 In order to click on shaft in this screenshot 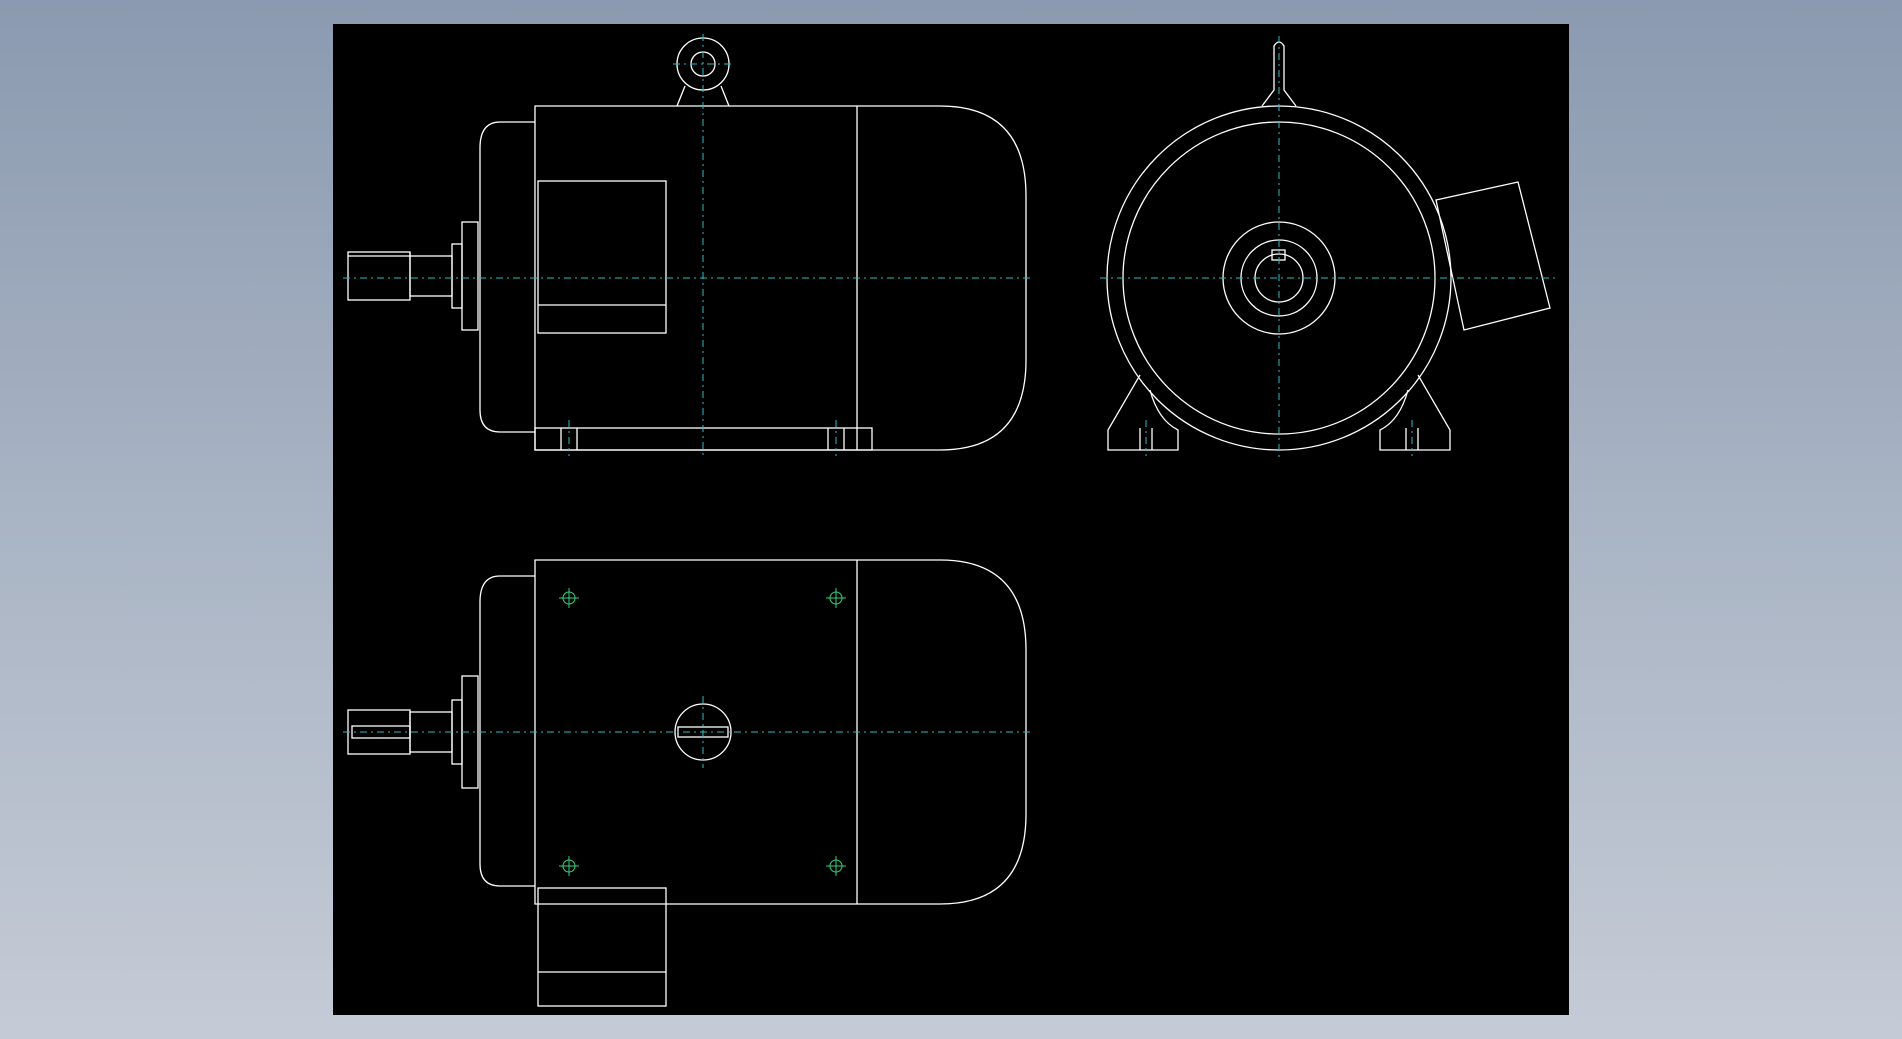, I will do `click(379, 276)`.